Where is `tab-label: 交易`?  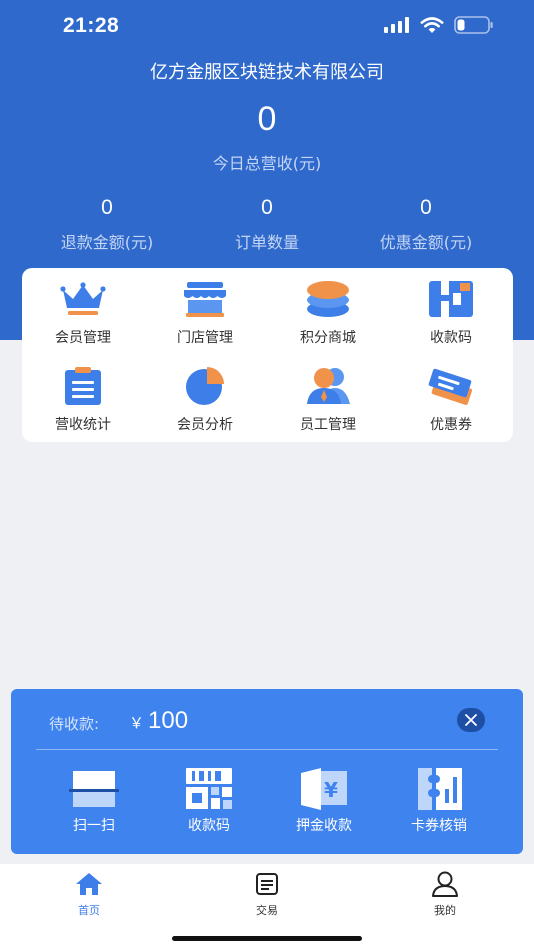 tab-label: 交易 is located at coordinates (267, 910).